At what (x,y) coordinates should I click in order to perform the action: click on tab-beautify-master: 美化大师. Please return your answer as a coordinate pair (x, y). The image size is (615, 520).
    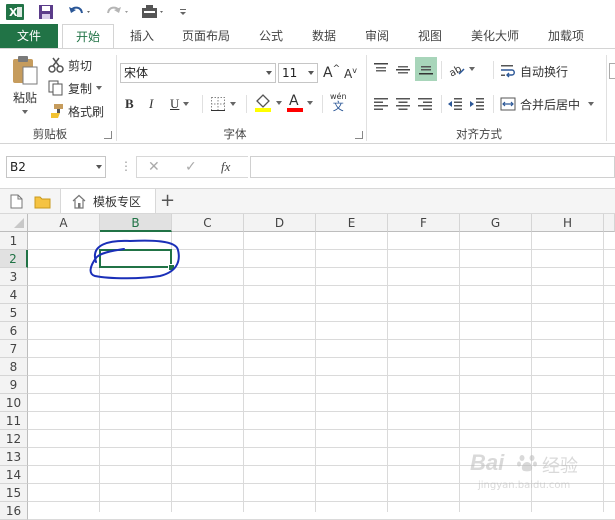
    Looking at the image, I should click on (495, 36).